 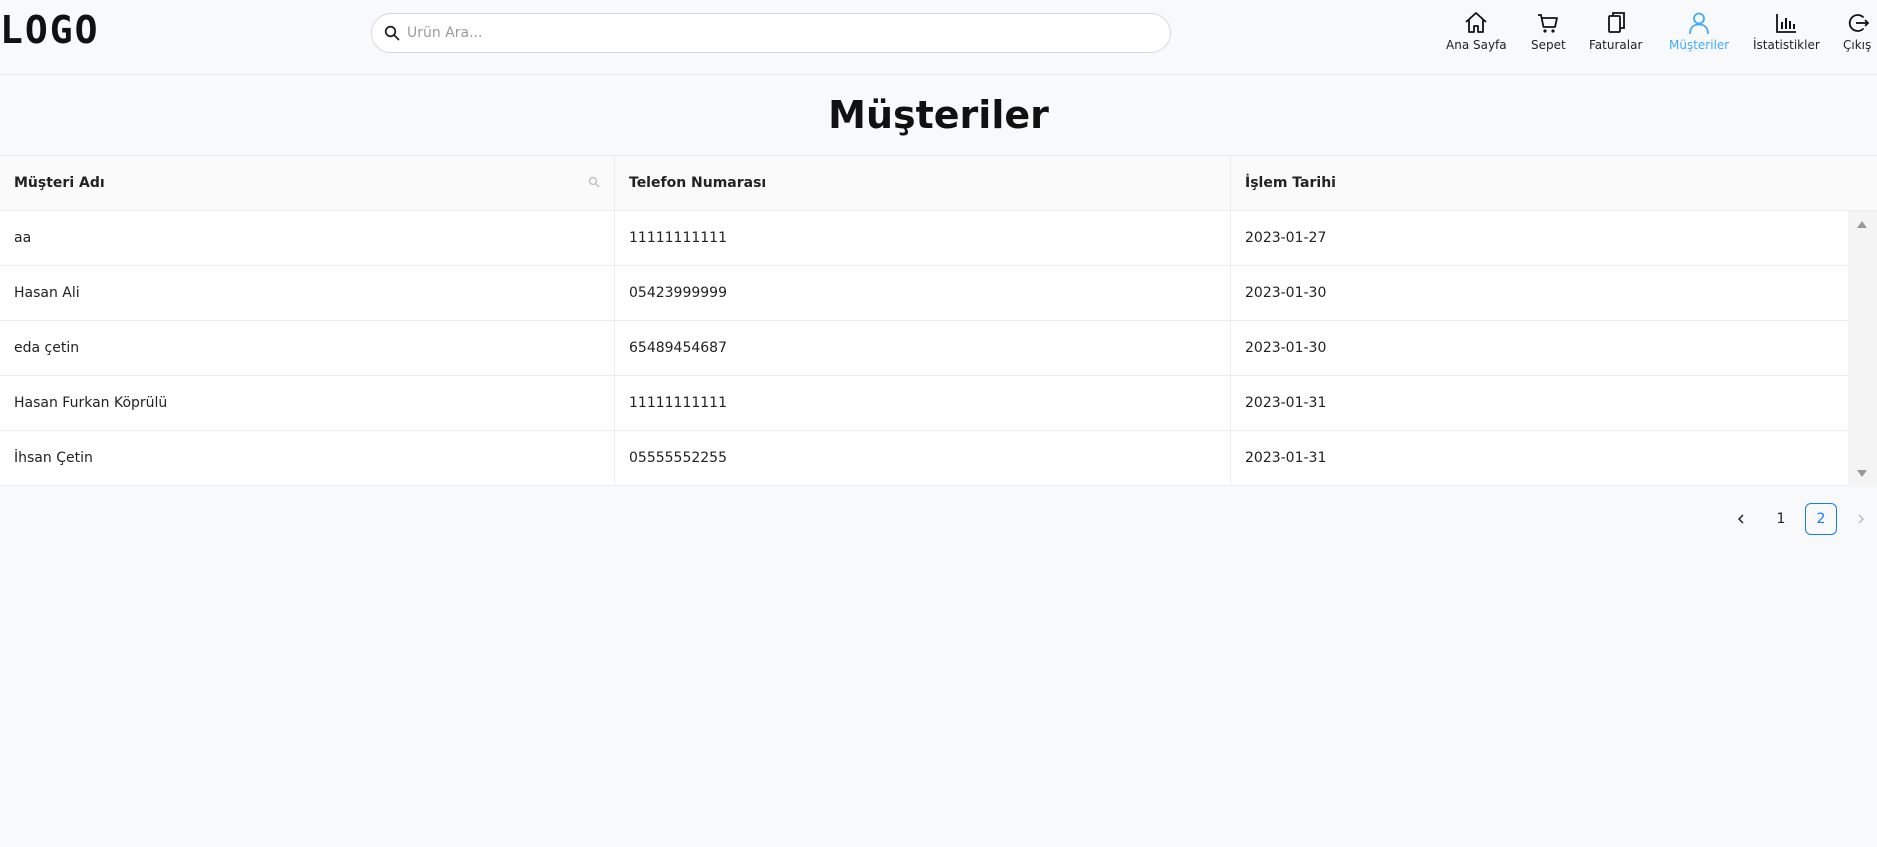 What do you see at coordinates (923, 293) in the screenshot?
I see `cell-phone: 05423999999` at bounding box center [923, 293].